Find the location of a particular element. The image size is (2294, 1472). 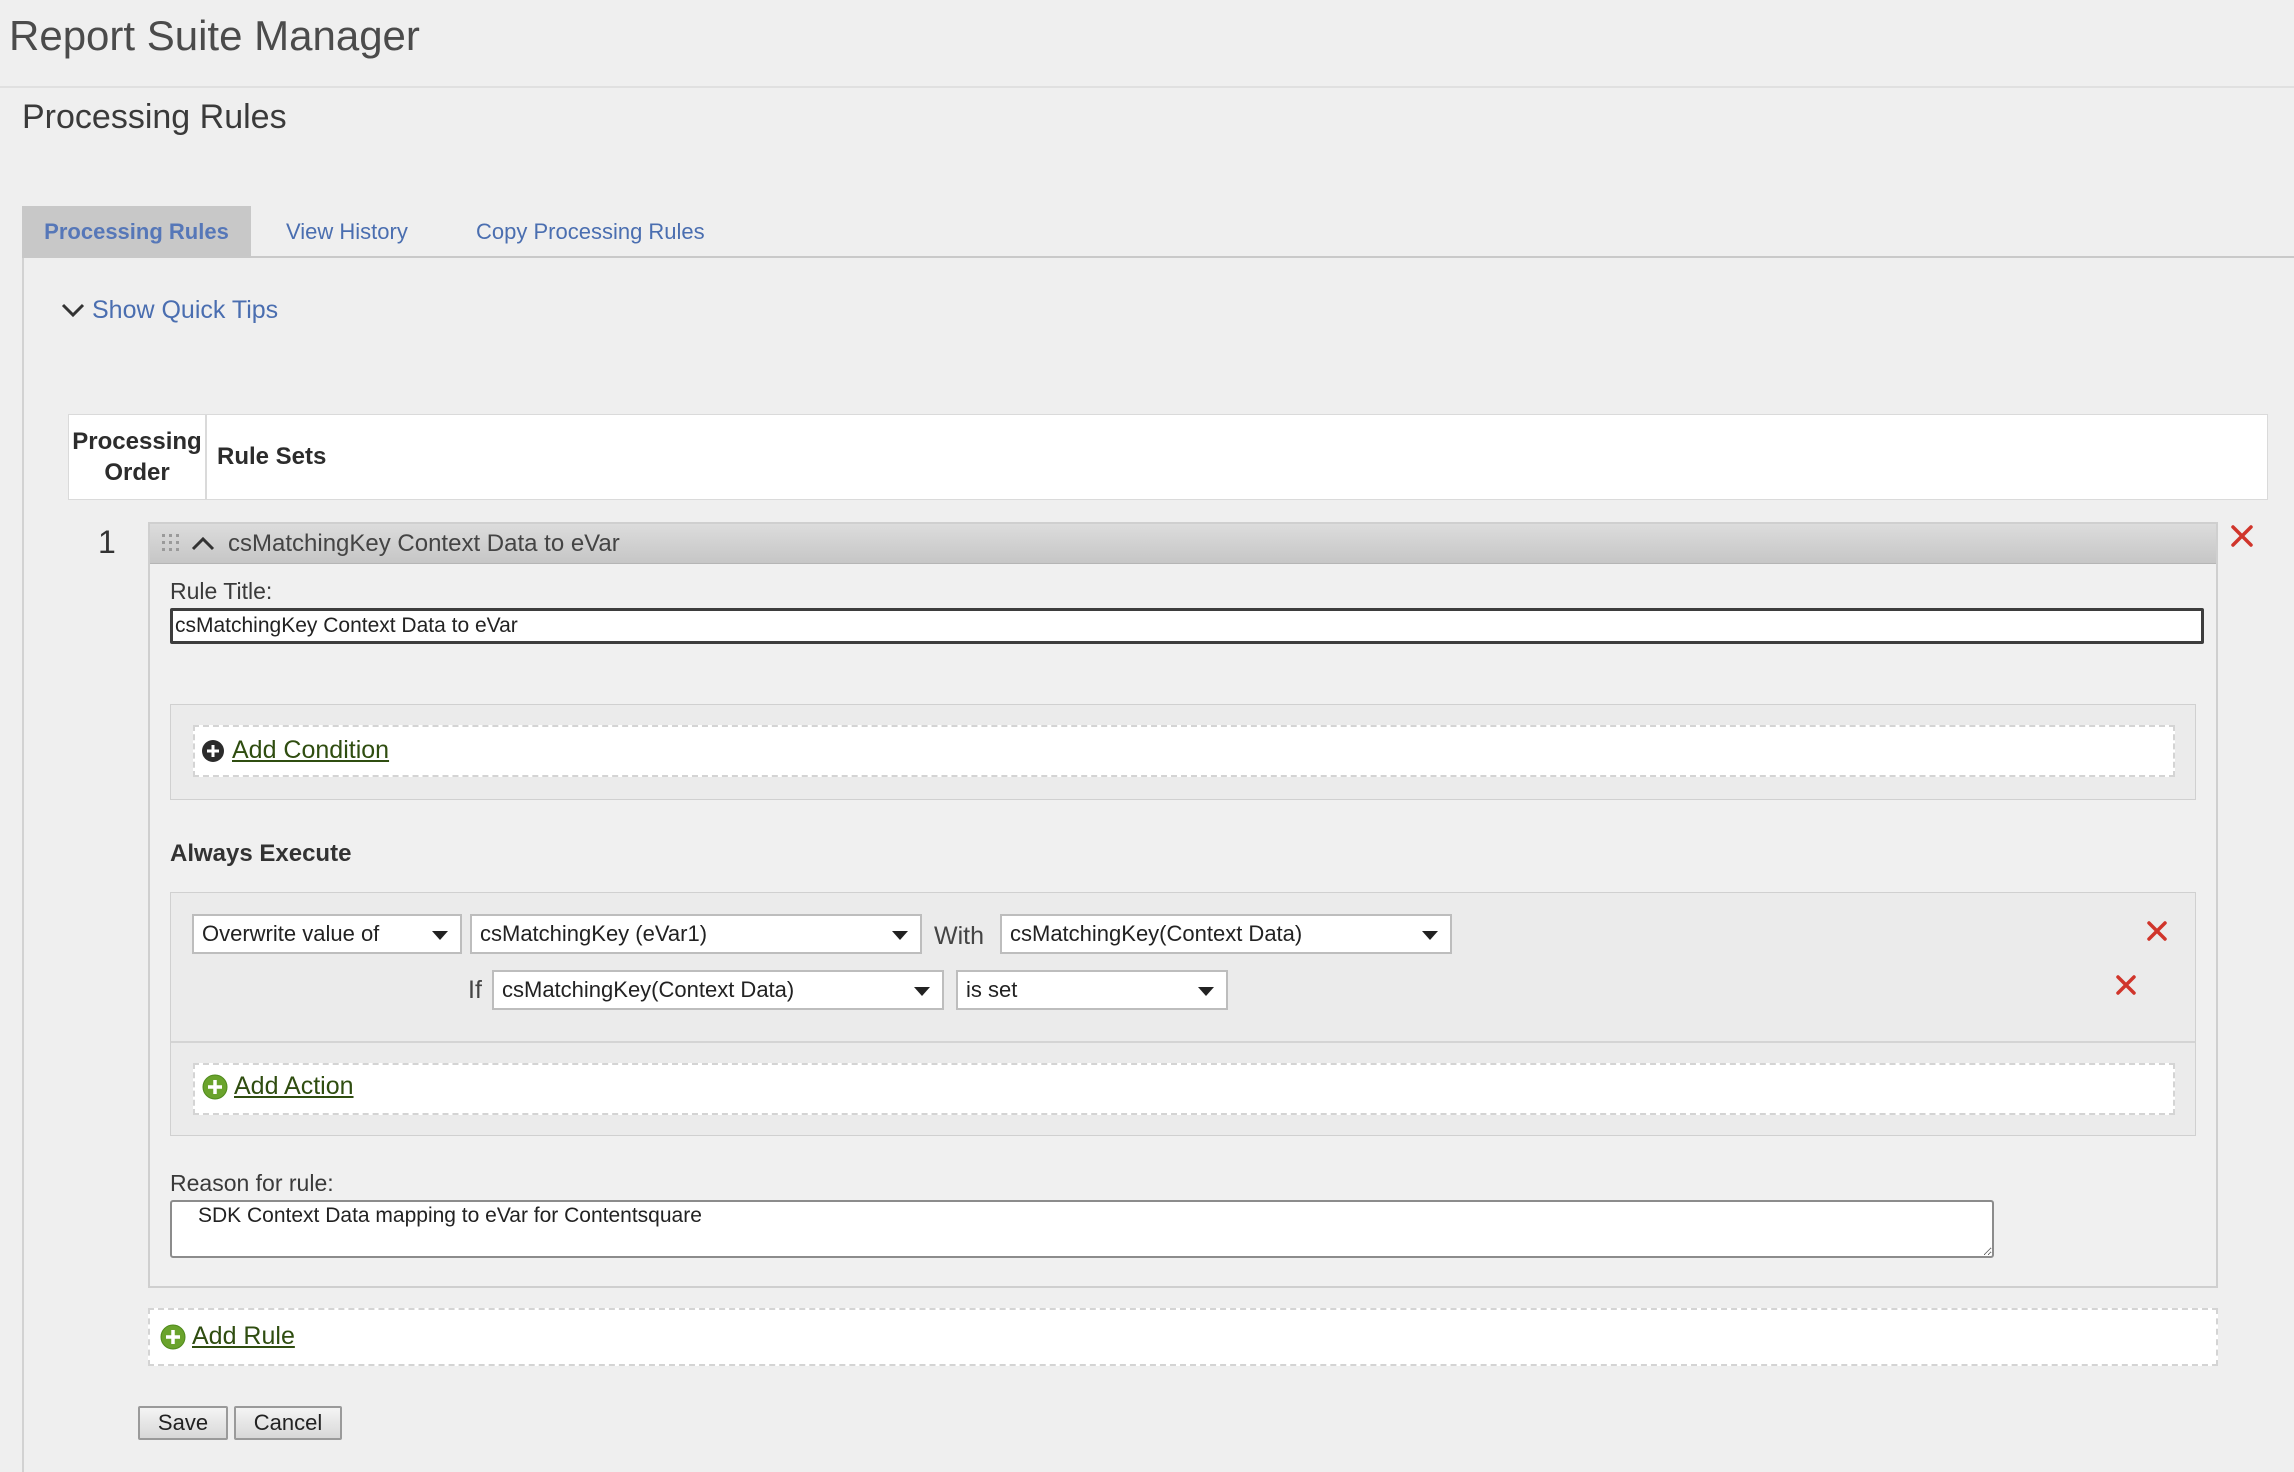

show-quick-tips-label: Show Quick Tips is located at coordinates (185, 309).